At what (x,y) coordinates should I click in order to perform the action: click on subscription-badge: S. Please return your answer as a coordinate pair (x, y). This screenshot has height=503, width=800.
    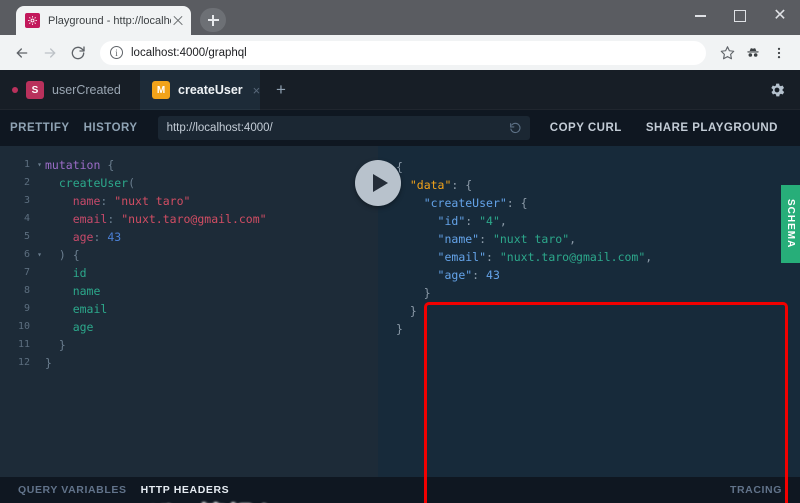
    Looking at the image, I should click on (35, 90).